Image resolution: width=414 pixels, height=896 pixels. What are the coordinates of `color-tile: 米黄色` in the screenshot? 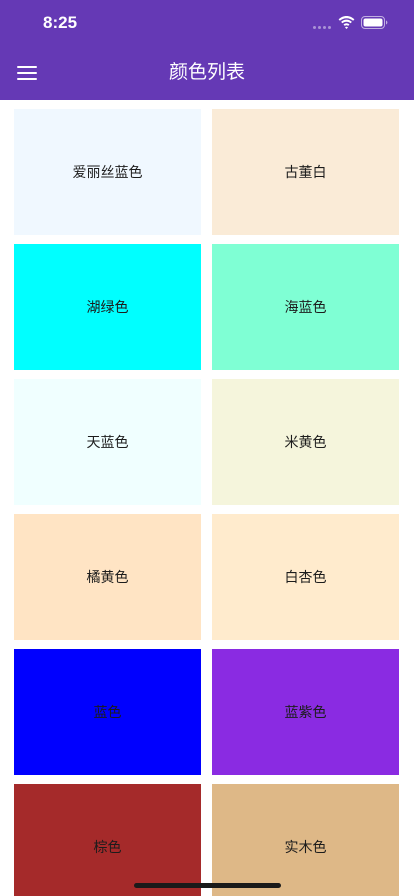 It's located at (305, 442).